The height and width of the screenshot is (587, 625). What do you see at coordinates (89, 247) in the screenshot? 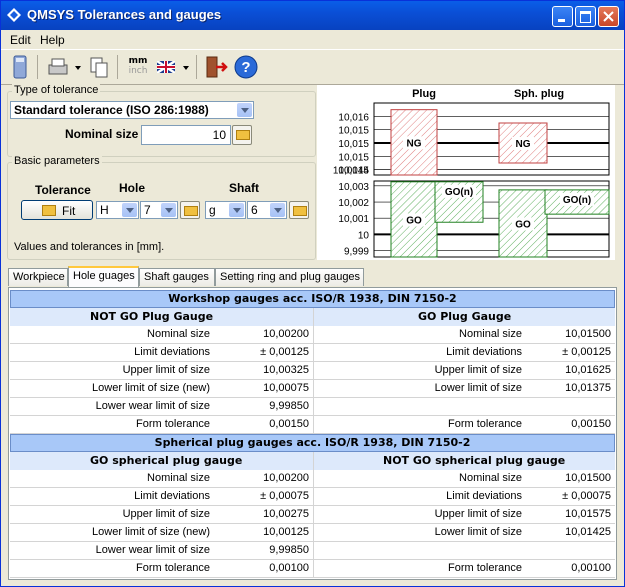
I see `units-note: Values and tolerances in [mm].` at bounding box center [89, 247].